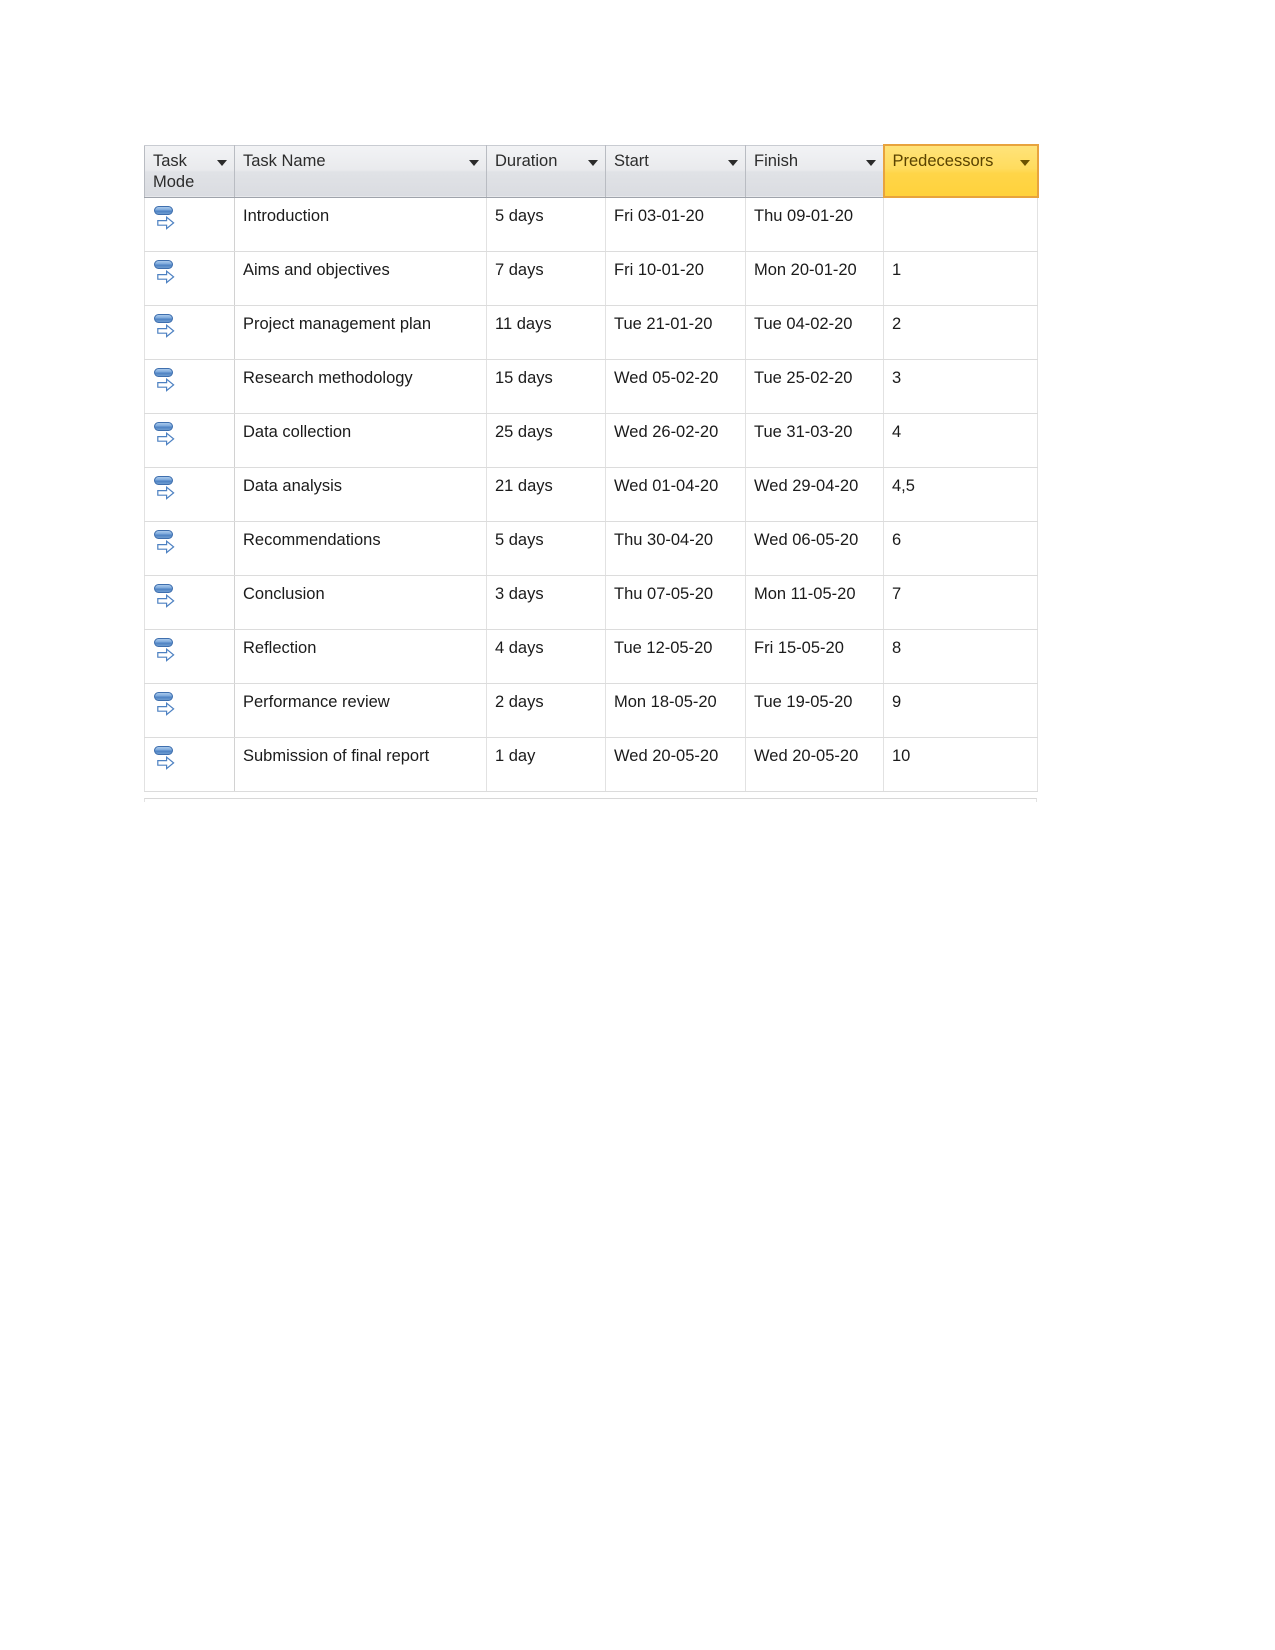 The width and height of the screenshot is (1275, 1650). I want to click on column-header-duration: Duration, so click(546, 171).